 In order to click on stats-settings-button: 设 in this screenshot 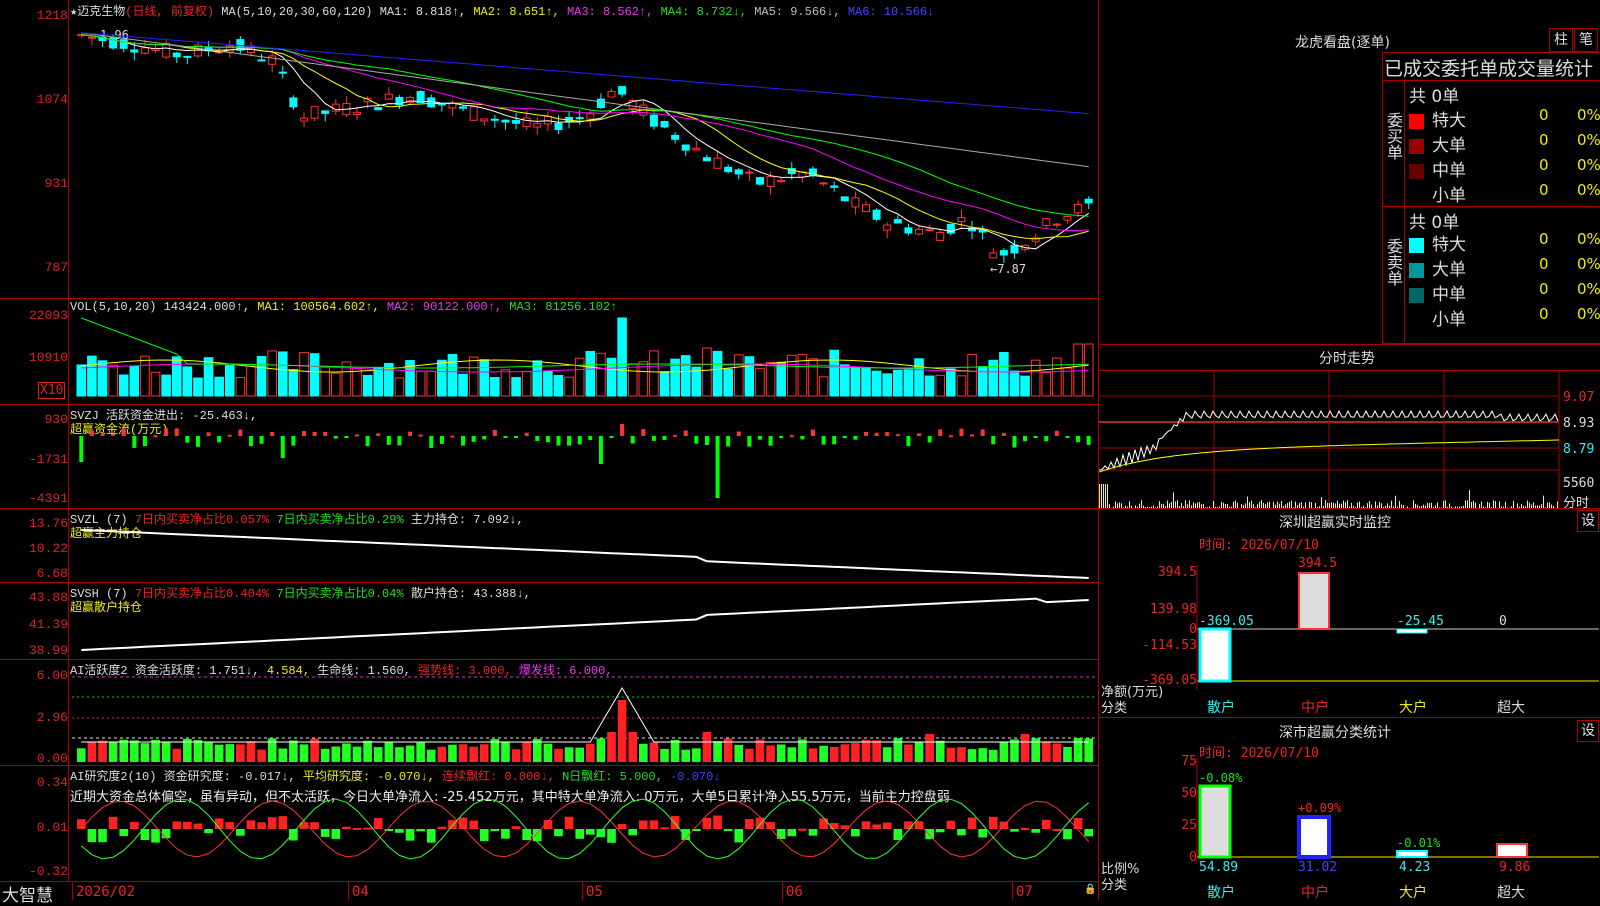, I will do `click(1588, 731)`.